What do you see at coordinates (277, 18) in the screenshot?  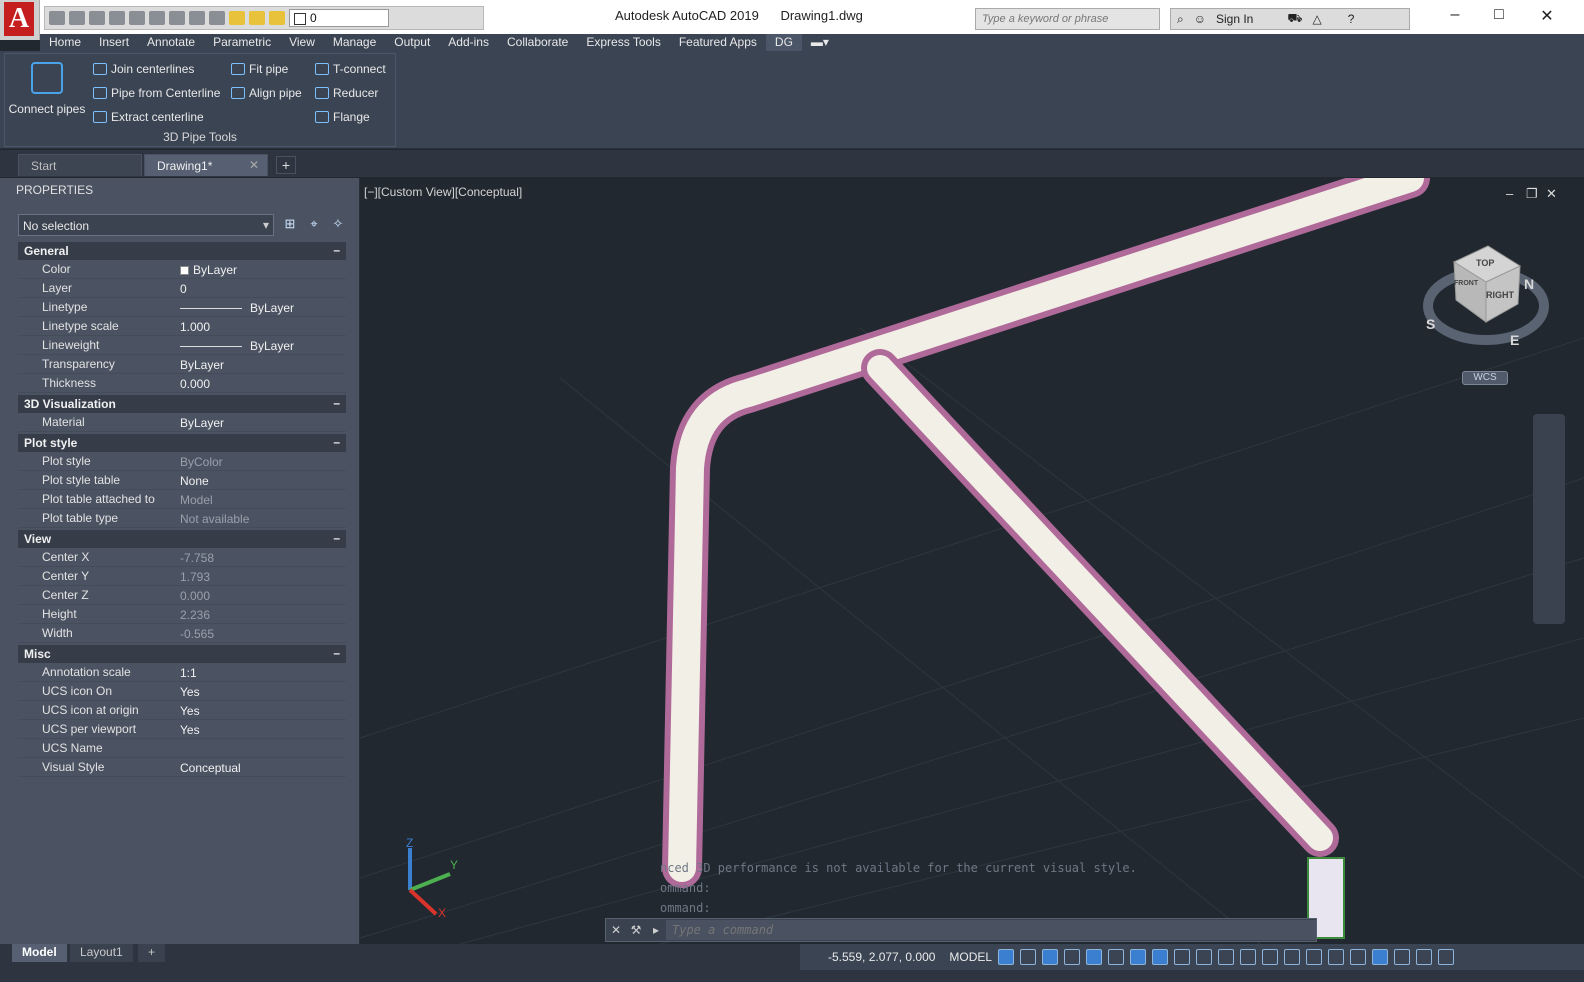 I see `layer-lock-icon` at bounding box center [277, 18].